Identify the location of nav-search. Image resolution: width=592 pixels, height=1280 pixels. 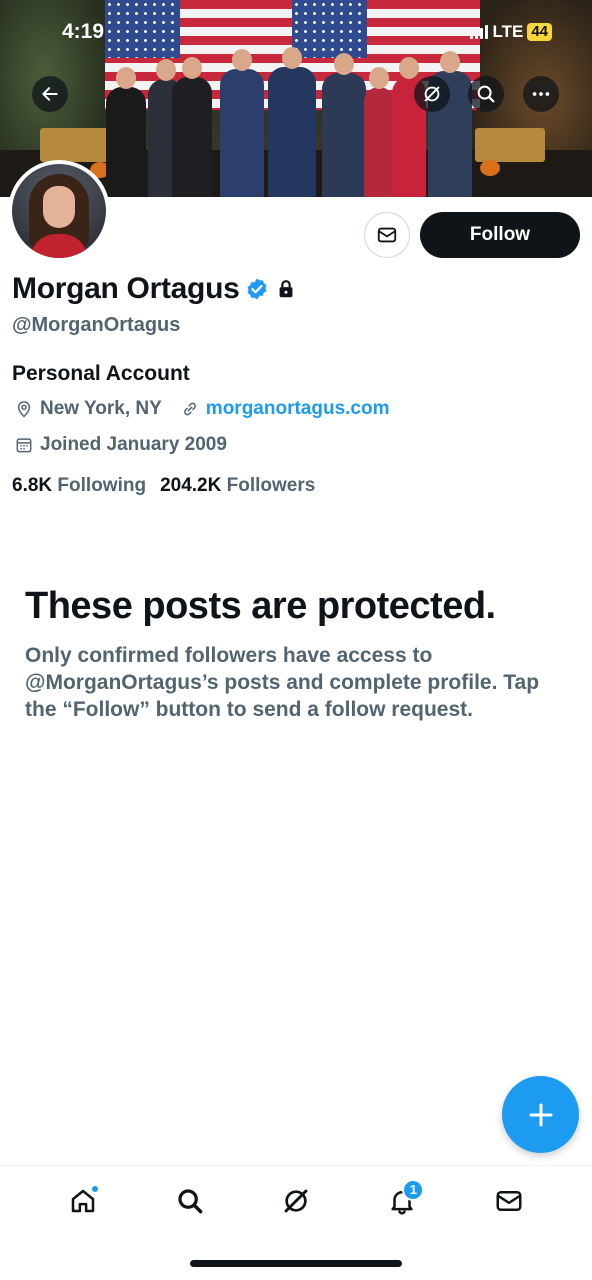
(190, 1201).